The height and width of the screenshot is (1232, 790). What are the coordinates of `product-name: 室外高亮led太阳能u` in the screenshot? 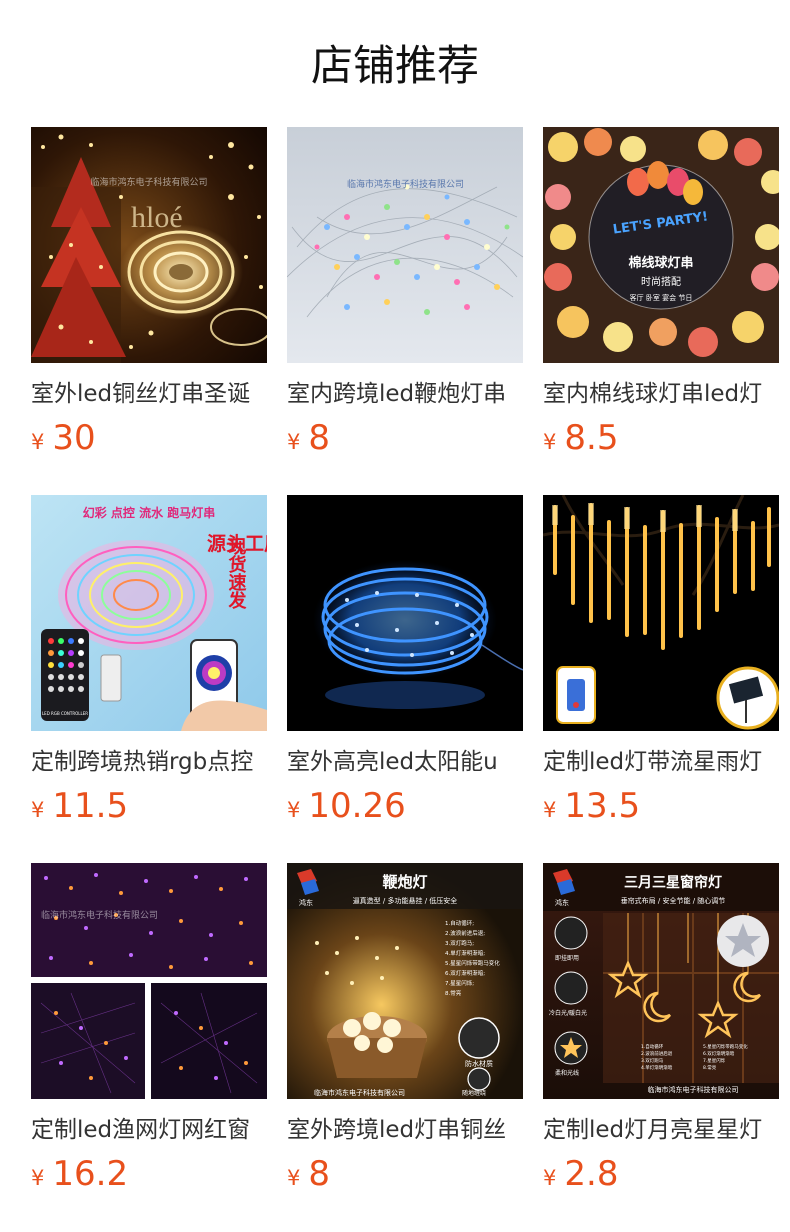 It's located at (405, 762).